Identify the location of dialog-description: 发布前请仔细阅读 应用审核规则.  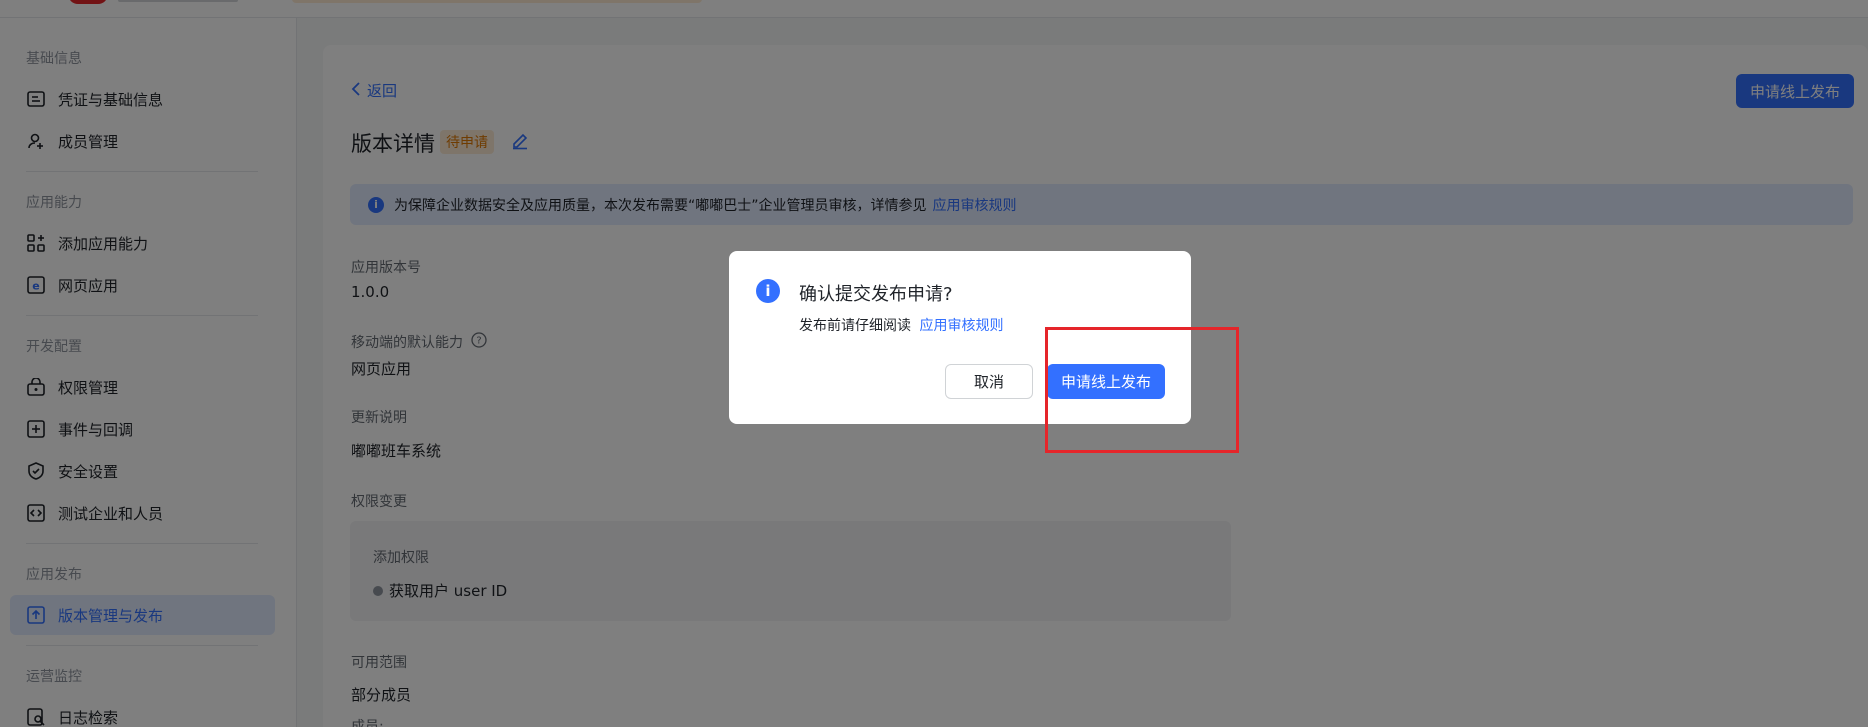
(901, 325).